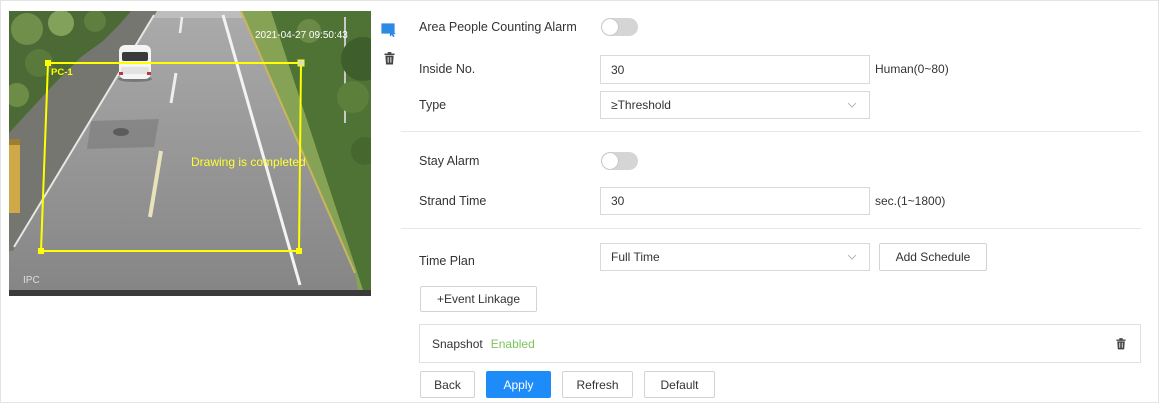 Image resolution: width=1159 pixels, height=403 pixels. I want to click on type-select: ≥Threshold, so click(735, 105).